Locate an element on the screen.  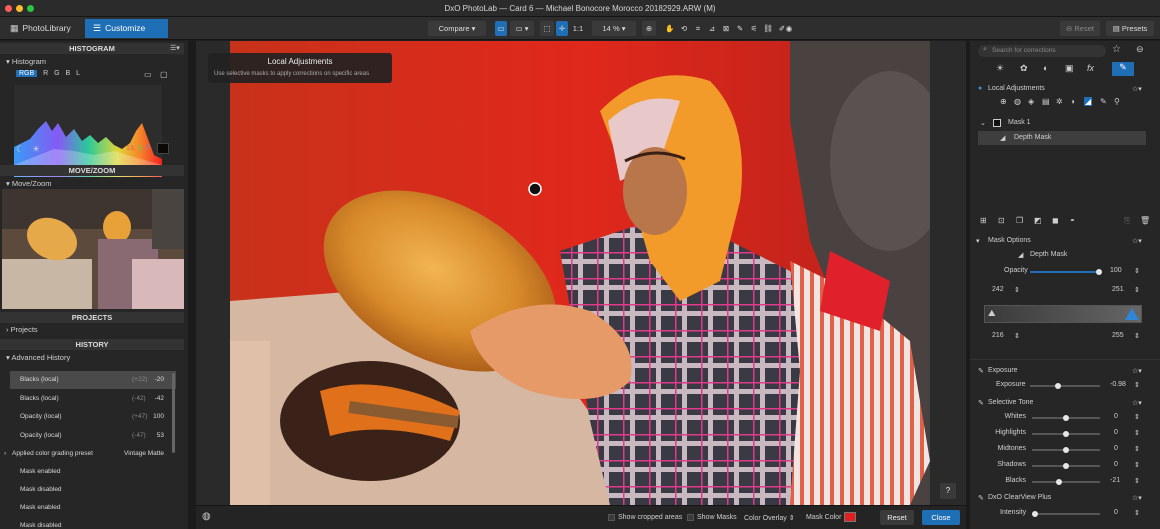
intensity-stepper: ⇕ is located at coordinates (1137, 513).